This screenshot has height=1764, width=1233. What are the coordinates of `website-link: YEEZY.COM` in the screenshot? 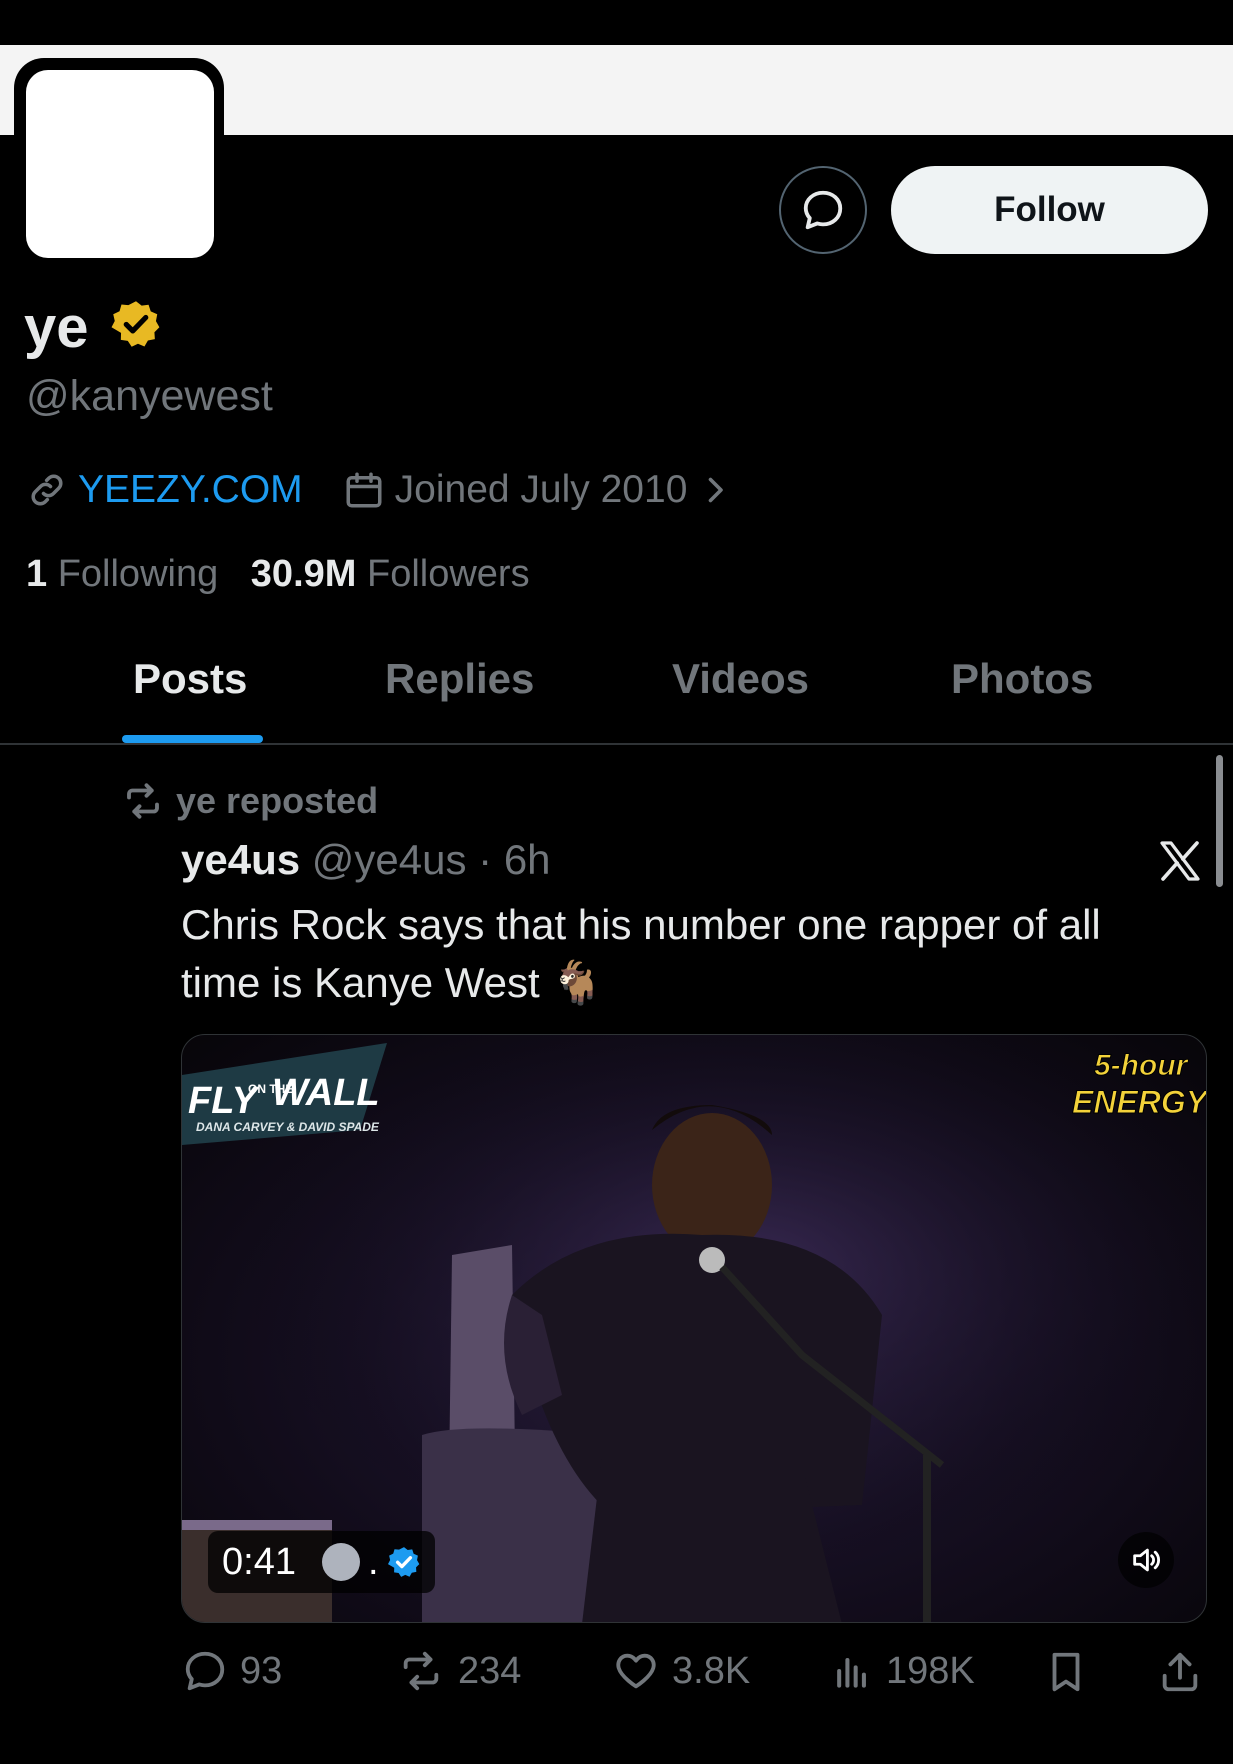 It's located at (190, 490).